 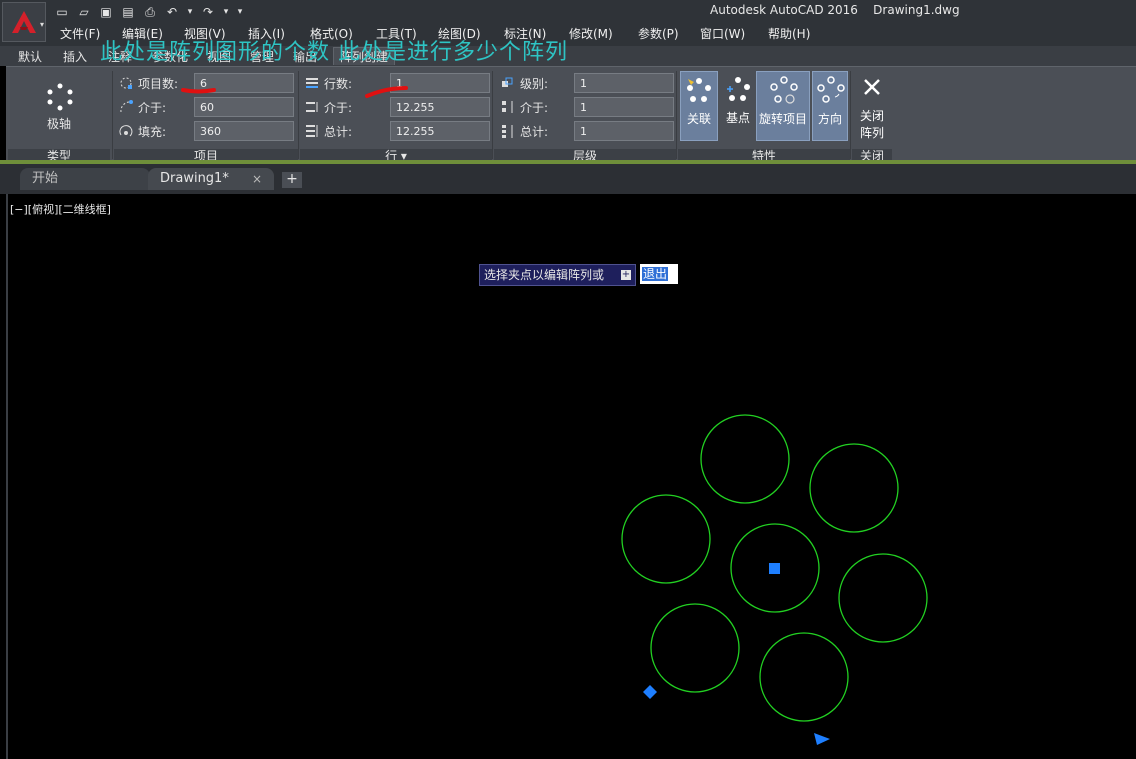 What do you see at coordinates (822, 739) in the screenshot?
I see `angle-grip` at bounding box center [822, 739].